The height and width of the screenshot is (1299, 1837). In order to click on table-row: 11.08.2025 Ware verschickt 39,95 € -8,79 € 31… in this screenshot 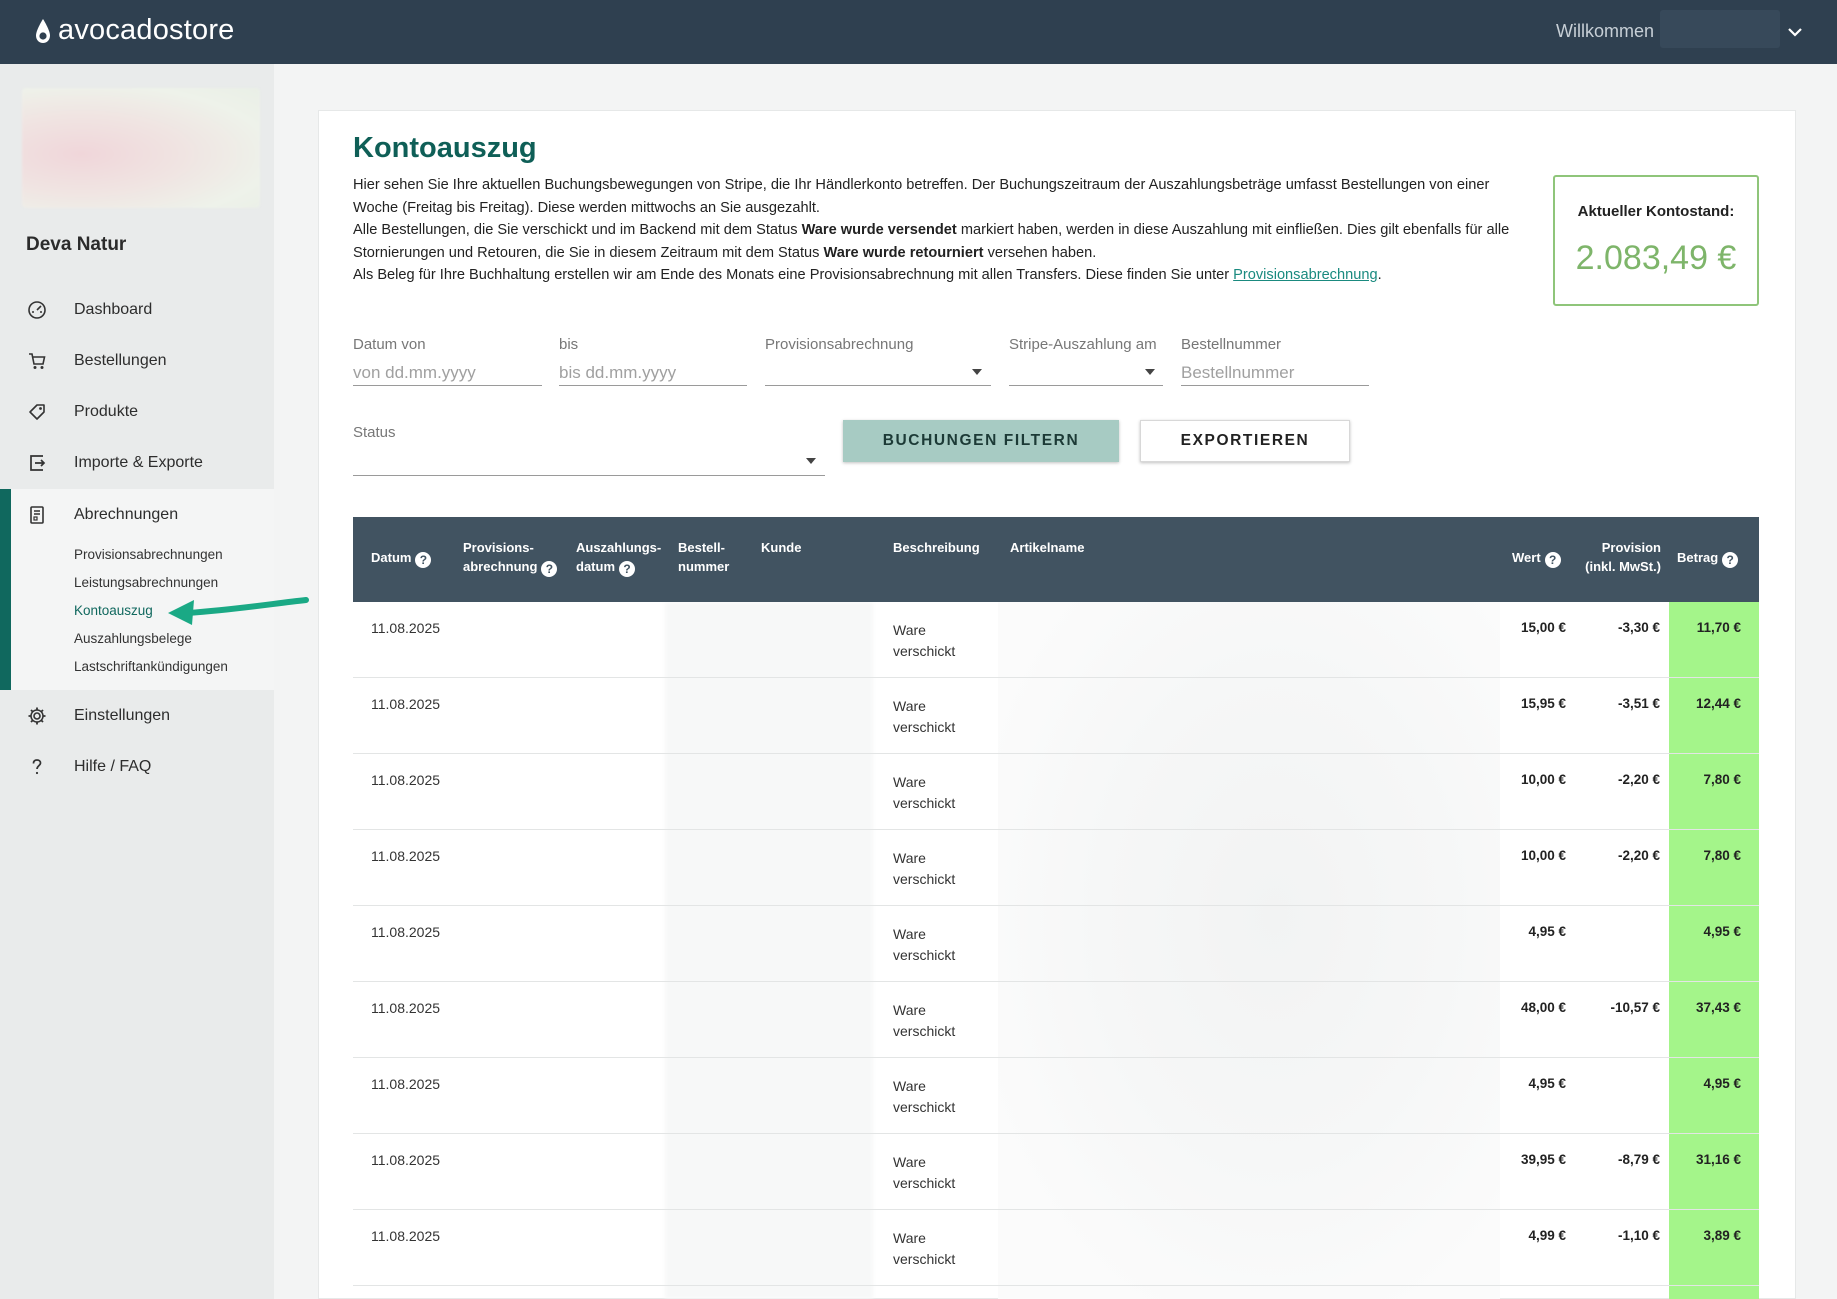, I will do `click(1056, 1172)`.